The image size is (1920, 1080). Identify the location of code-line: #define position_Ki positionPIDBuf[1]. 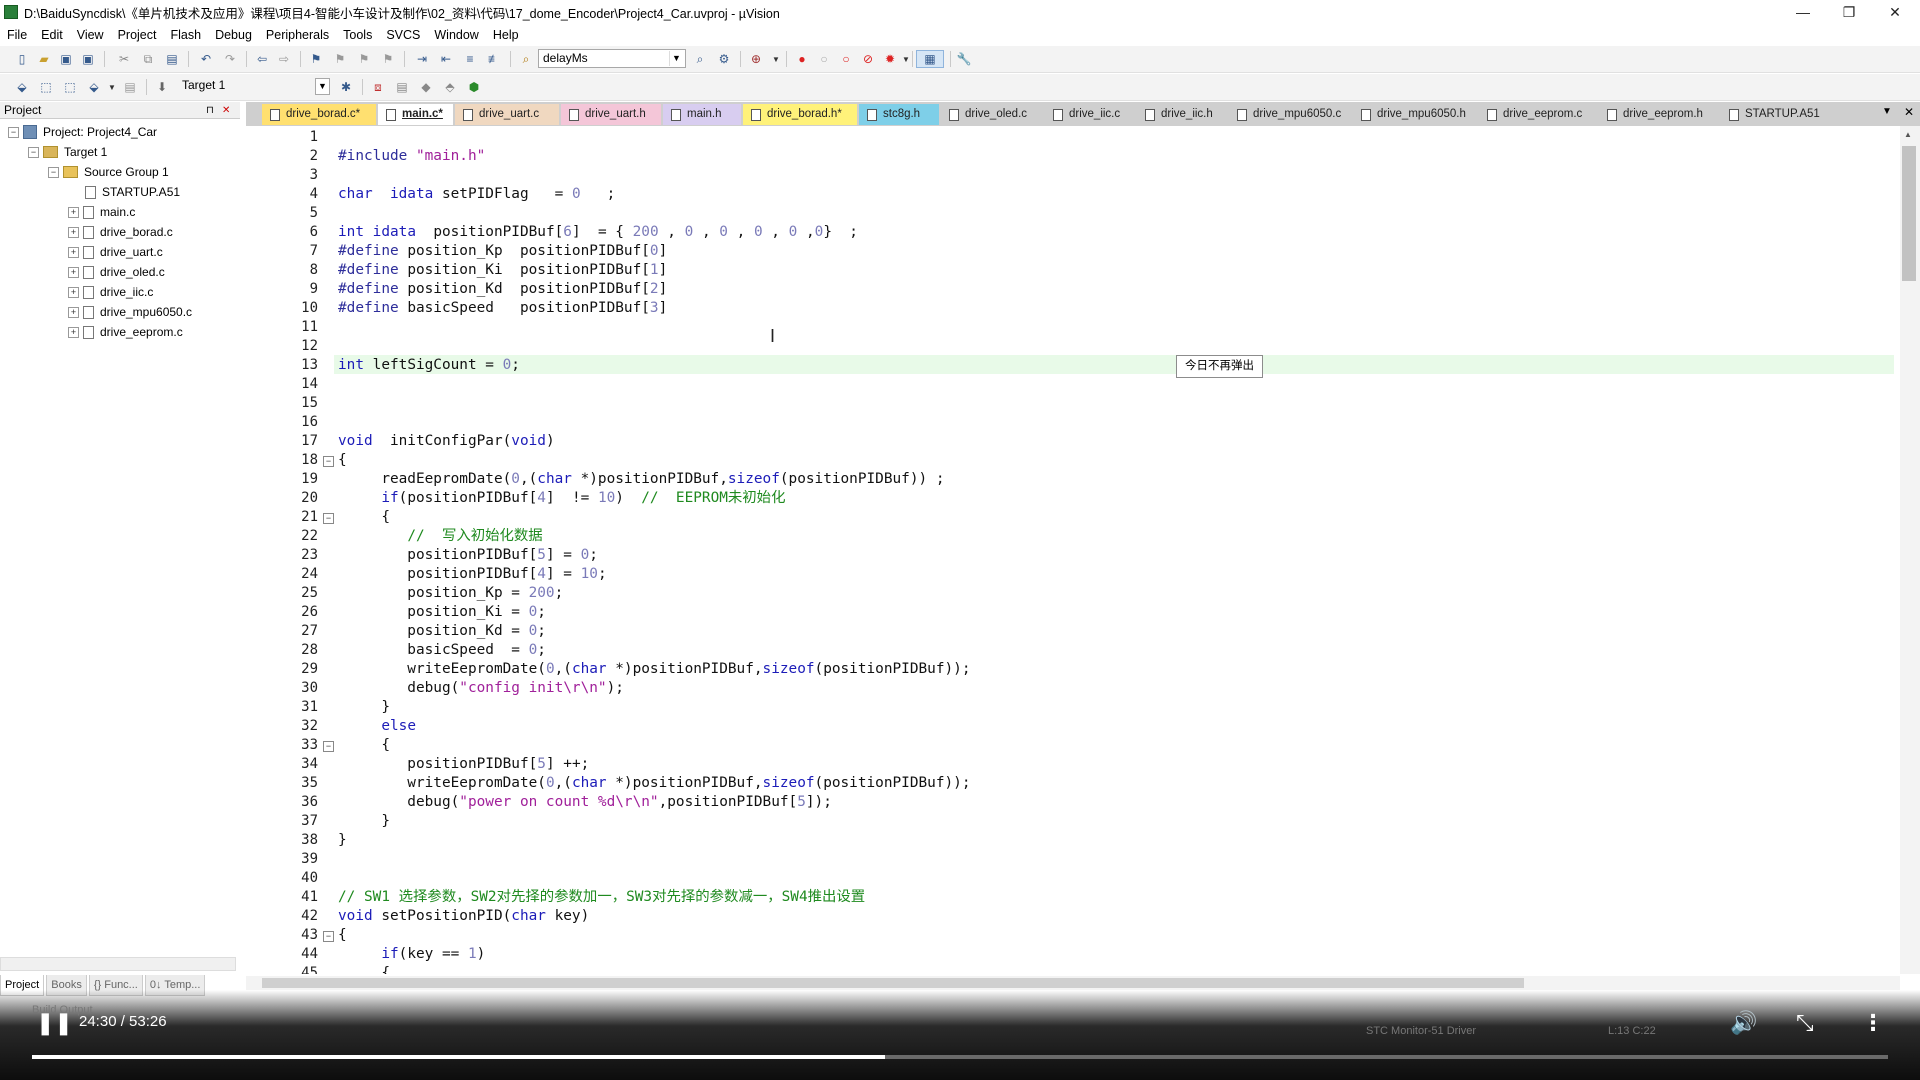
(502, 270).